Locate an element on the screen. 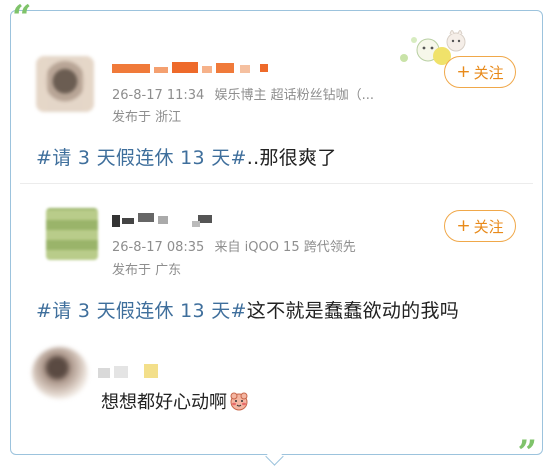  open-quote-mark: “ is located at coordinates (22, 19).